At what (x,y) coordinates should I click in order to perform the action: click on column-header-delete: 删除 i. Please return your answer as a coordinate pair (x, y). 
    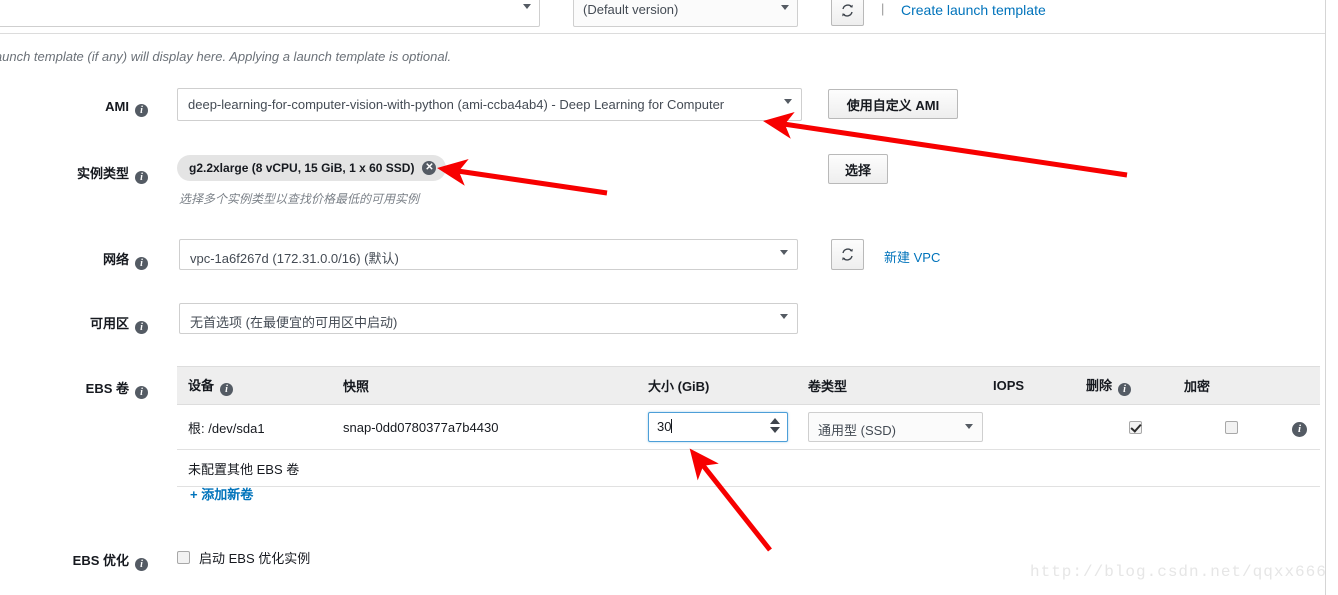
    Looking at the image, I should click on (1135, 385).